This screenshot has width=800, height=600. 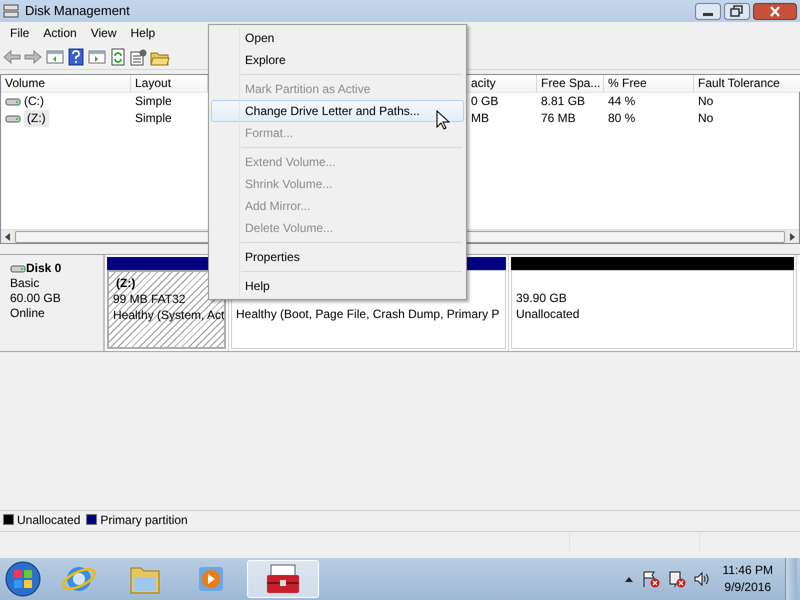 What do you see at coordinates (622, 118) in the screenshot?
I see `table-cell: 80 %` at bounding box center [622, 118].